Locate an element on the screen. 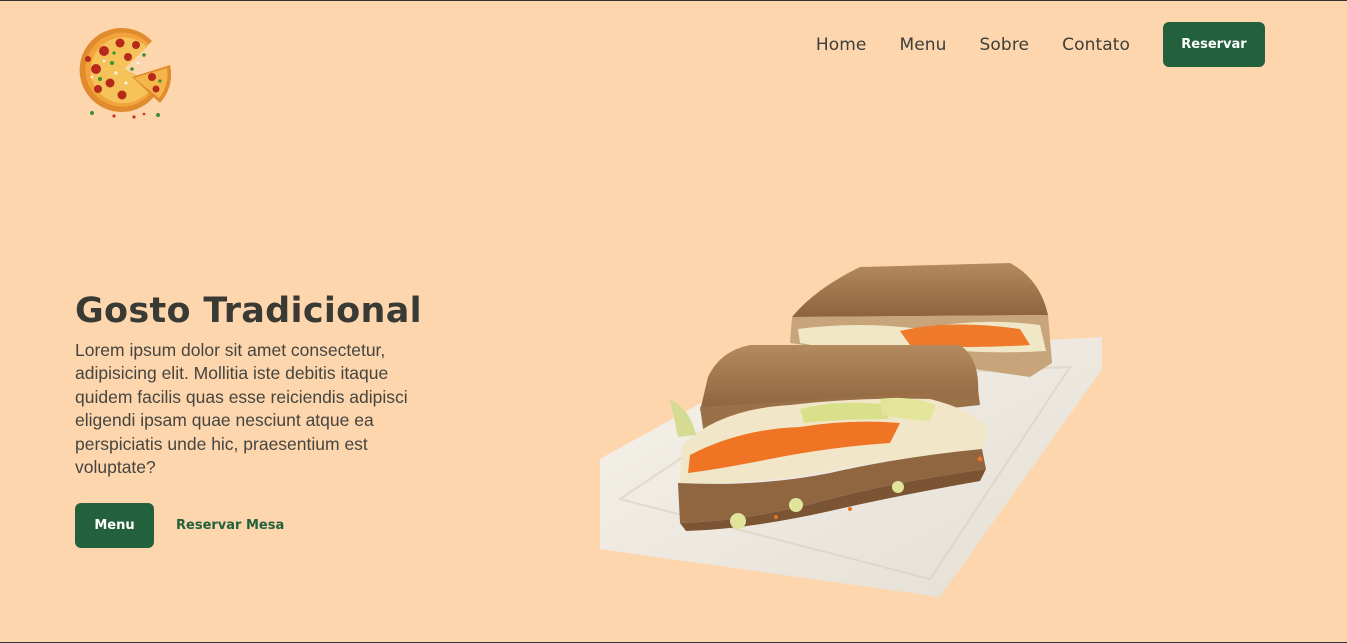 This screenshot has width=1347, height=643. menu-button: Menu is located at coordinates (114, 525).